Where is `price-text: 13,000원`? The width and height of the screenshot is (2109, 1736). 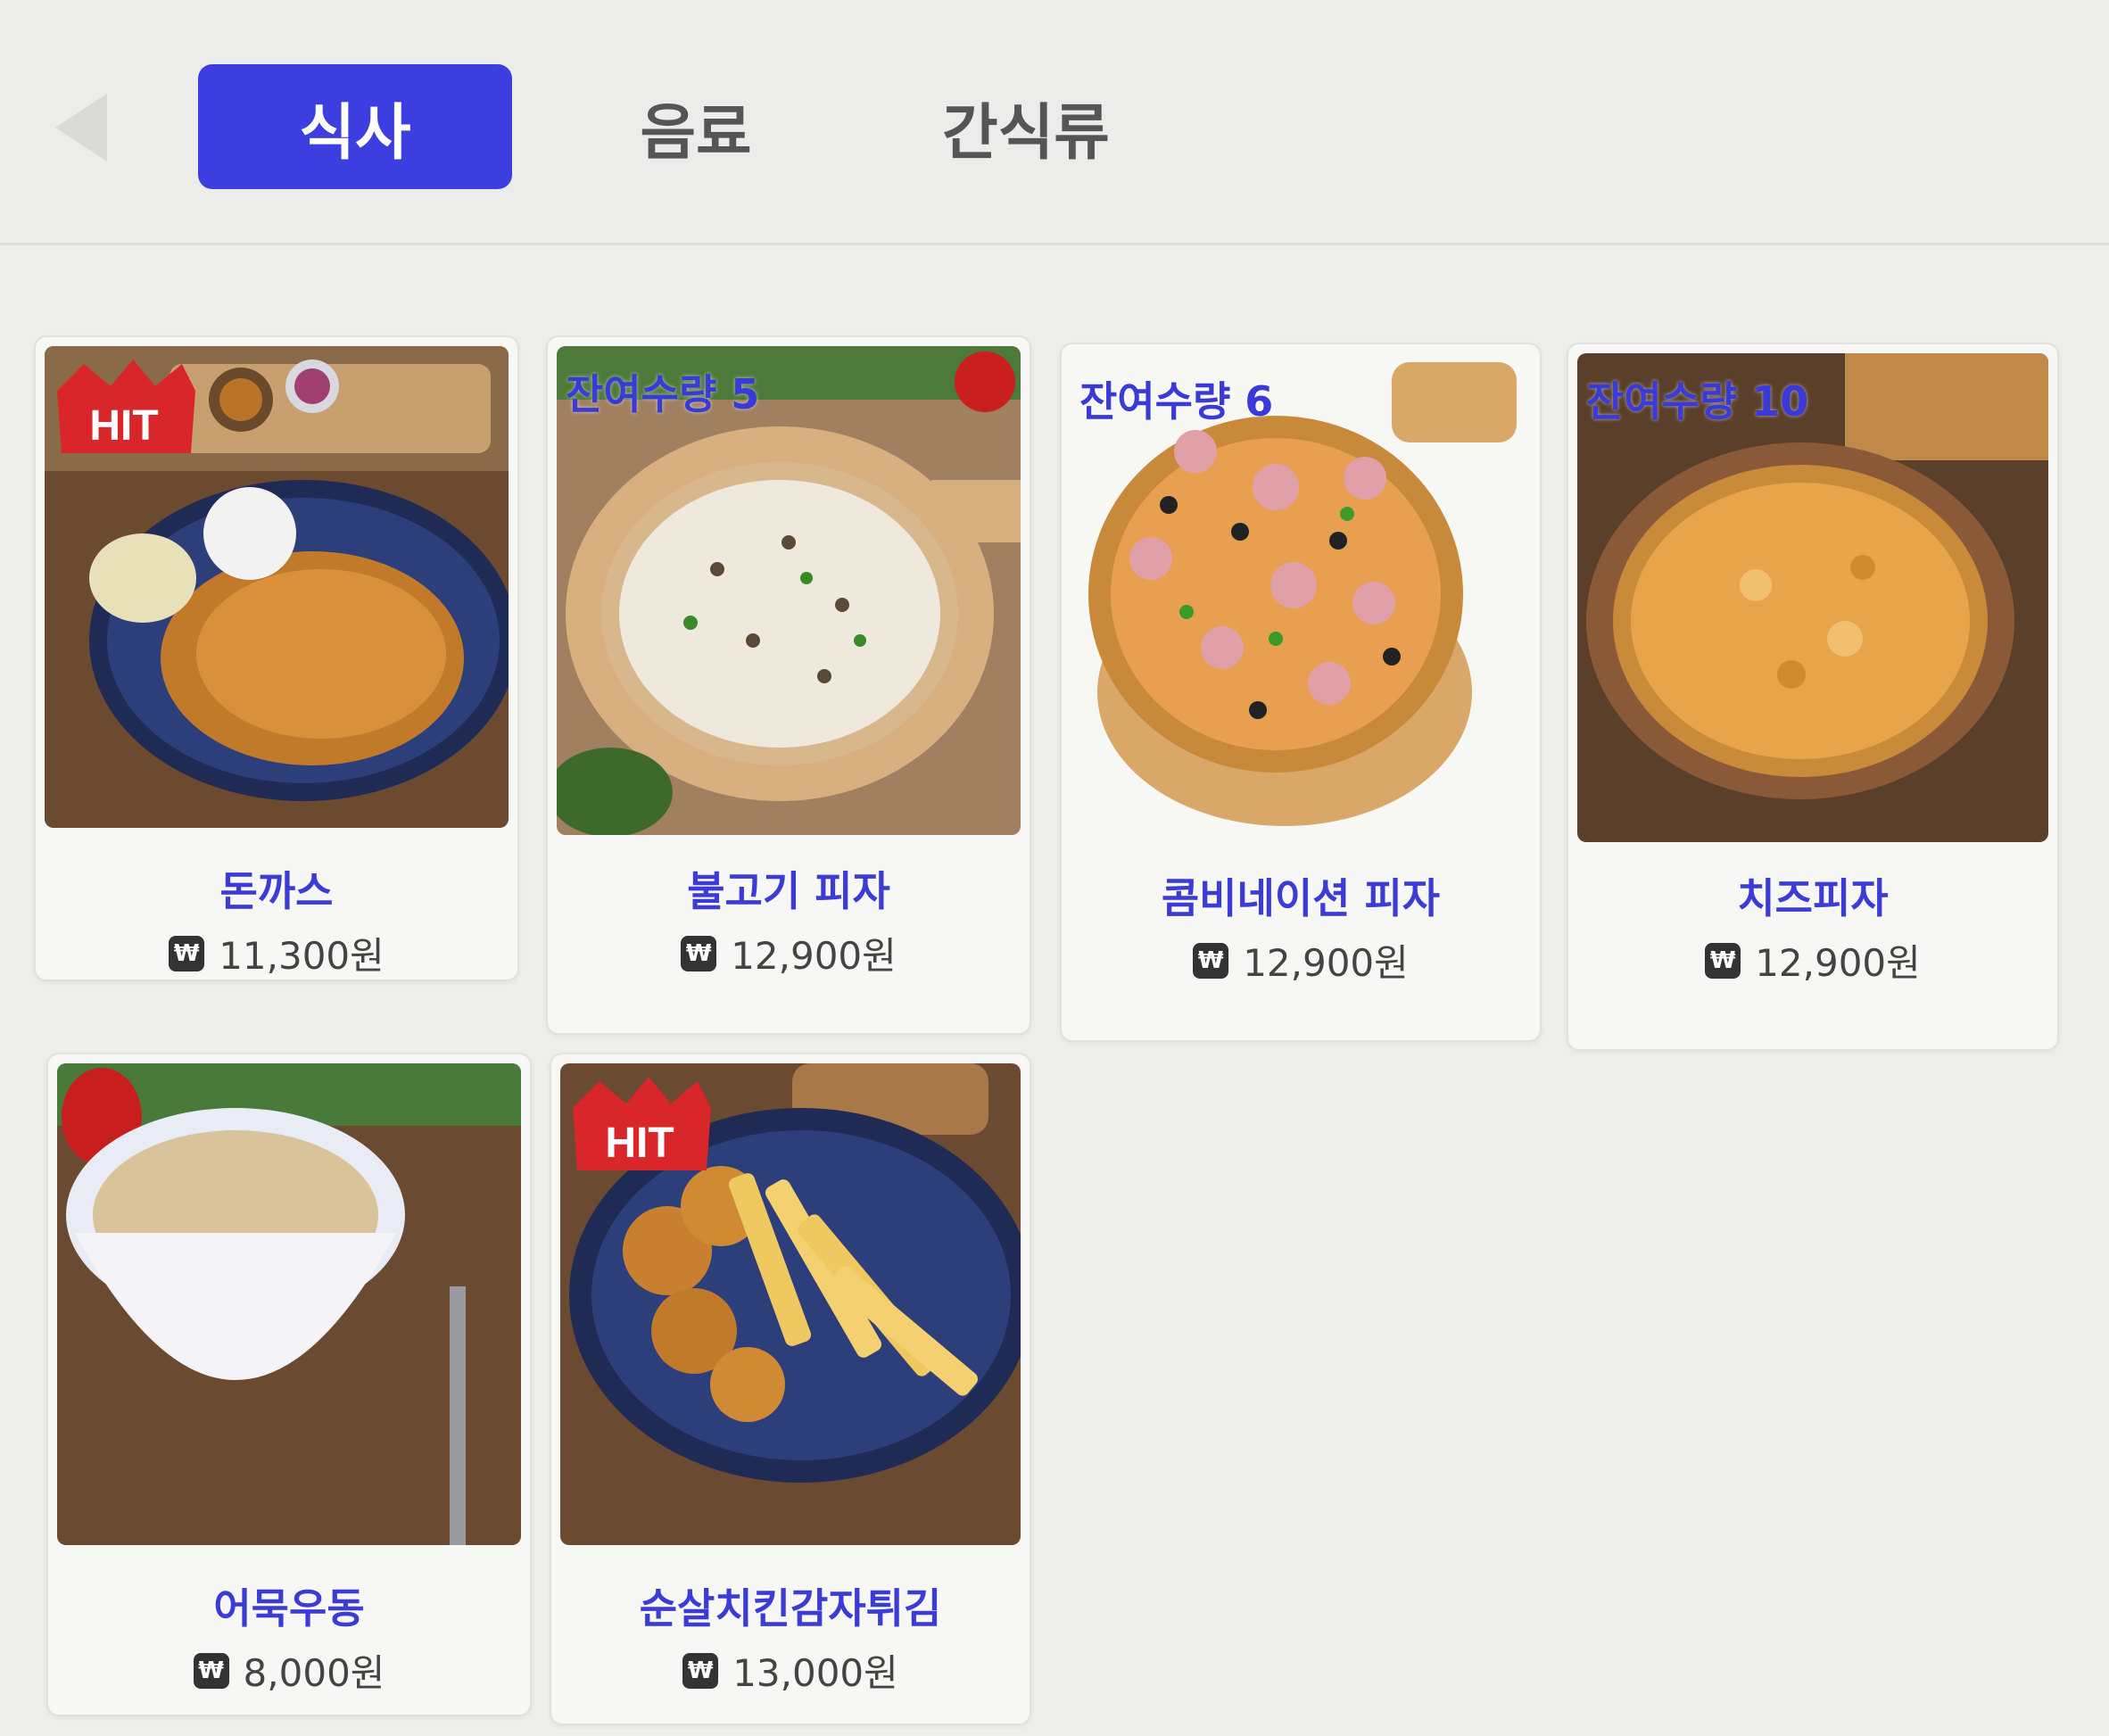
price-text: 13,000원 is located at coordinates (815, 1673).